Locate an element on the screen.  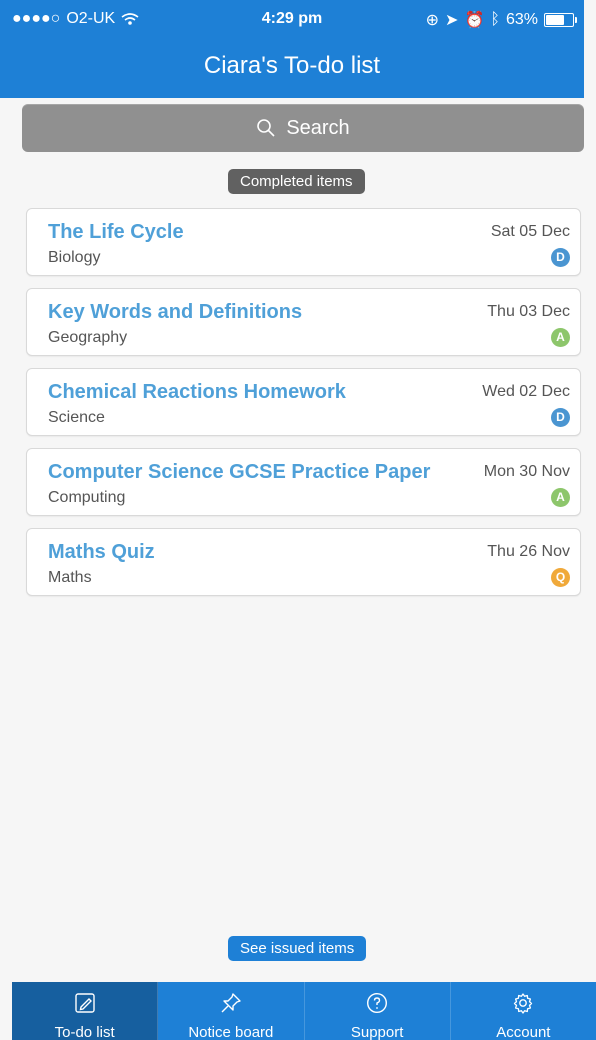
tab-label: Account is located at coordinates (523, 1032).